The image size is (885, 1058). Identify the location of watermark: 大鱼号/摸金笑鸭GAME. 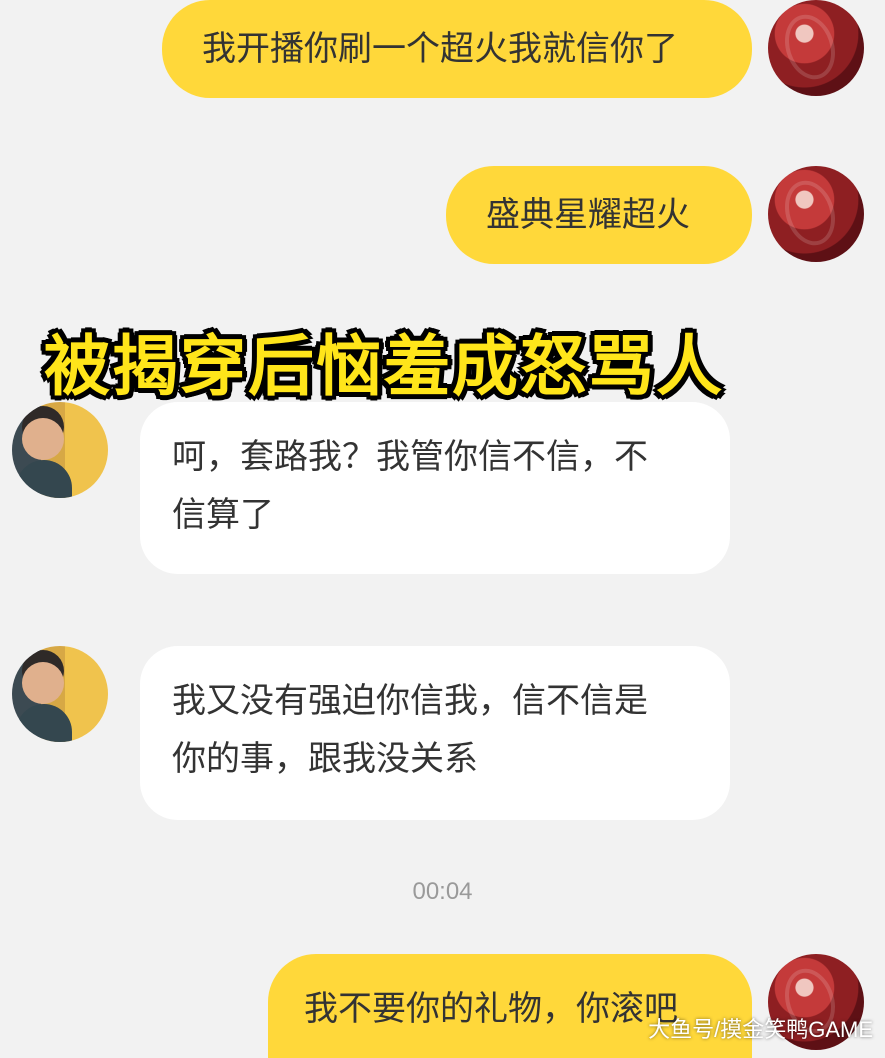
(760, 1029).